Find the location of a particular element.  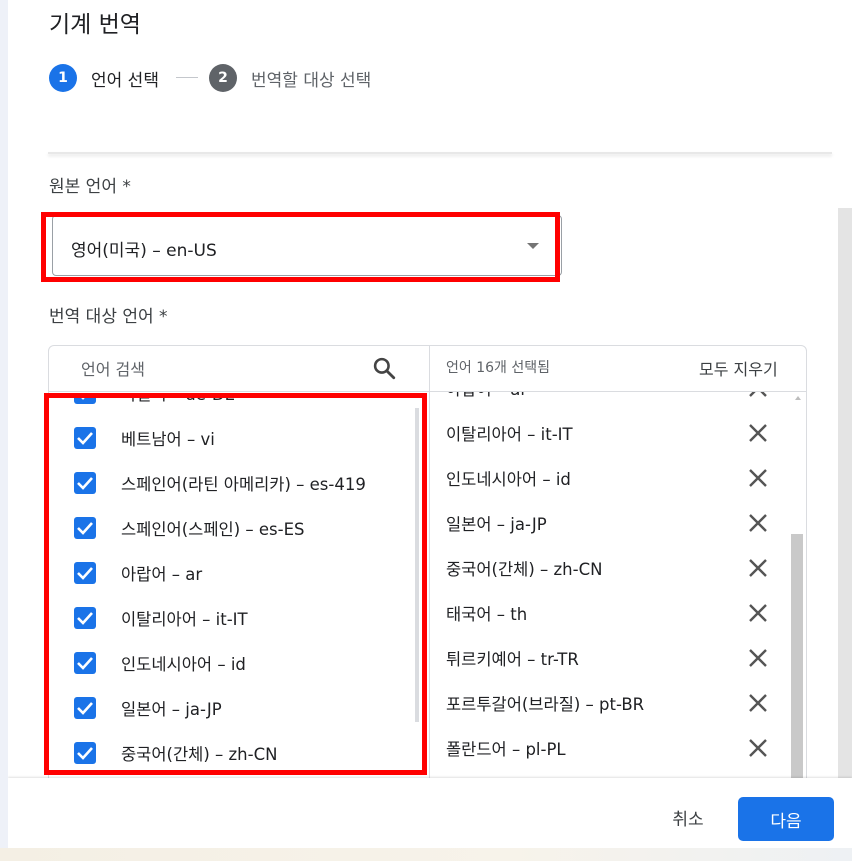

scroll-up-arrow-icon is located at coordinates (798, 398).